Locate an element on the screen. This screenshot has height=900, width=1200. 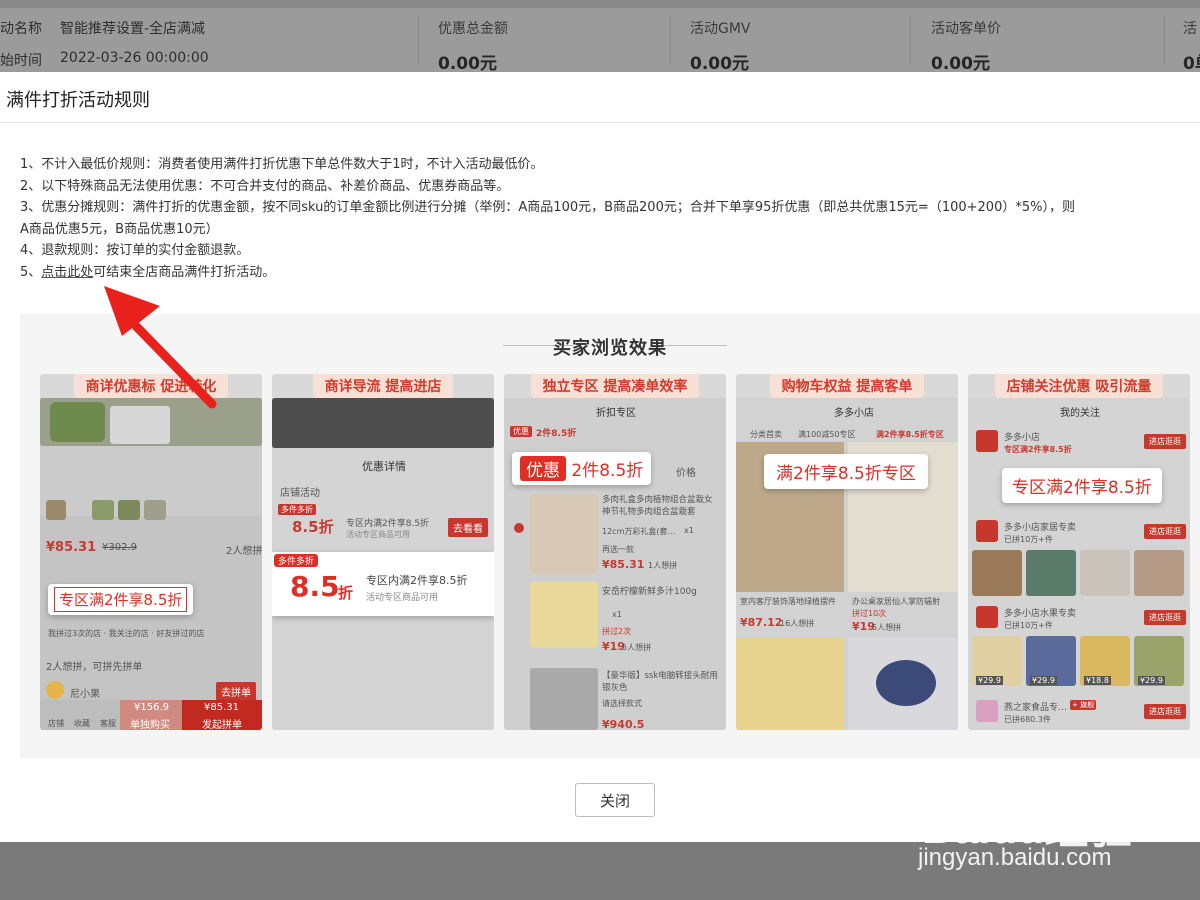
card3-item2-sold: 5人想拼 is located at coordinates (637, 647).